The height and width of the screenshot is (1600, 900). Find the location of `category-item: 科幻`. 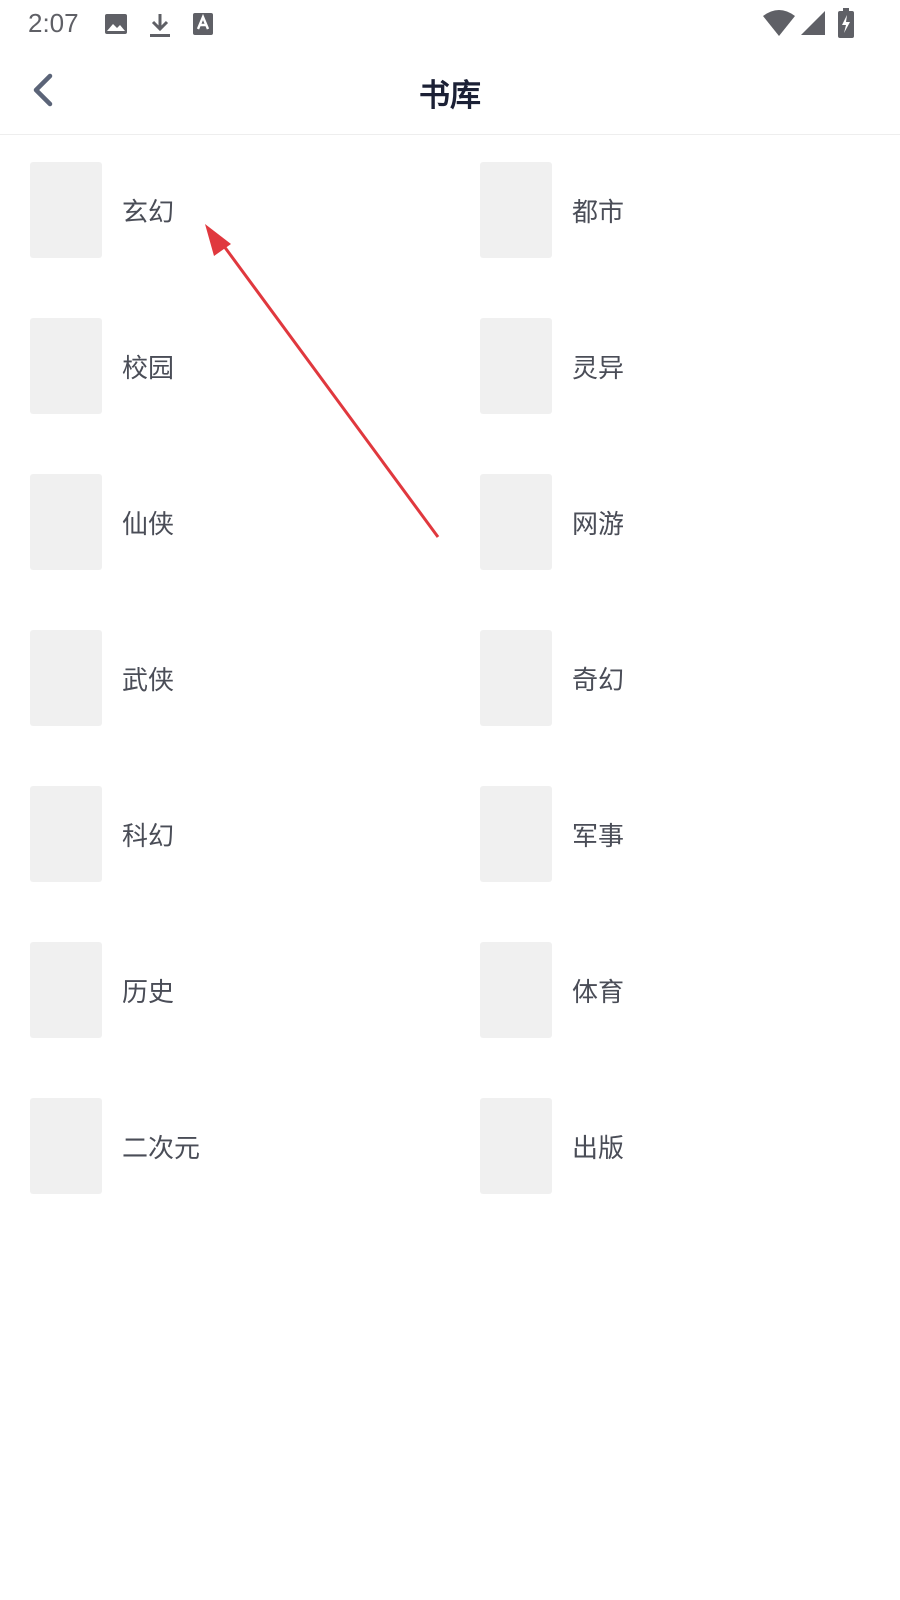

category-item: 科幻 is located at coordinates (230, 834).